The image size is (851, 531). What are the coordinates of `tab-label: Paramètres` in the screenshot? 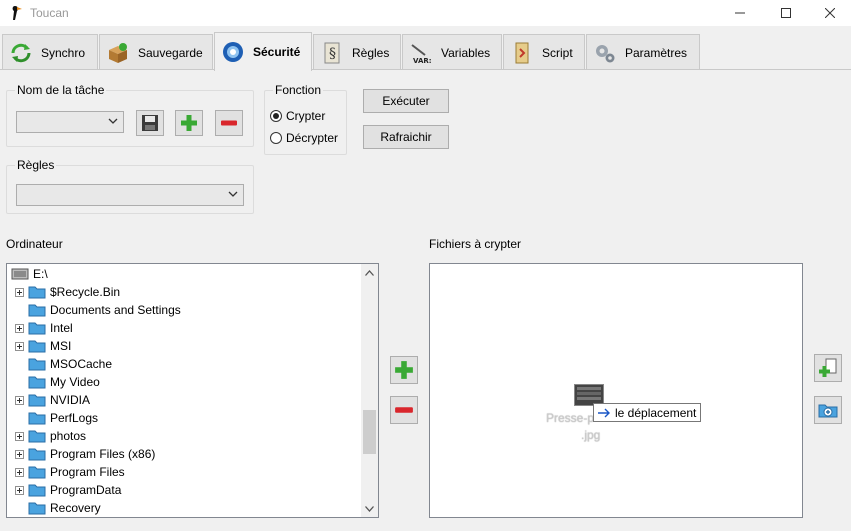 It's located at (656, 52).